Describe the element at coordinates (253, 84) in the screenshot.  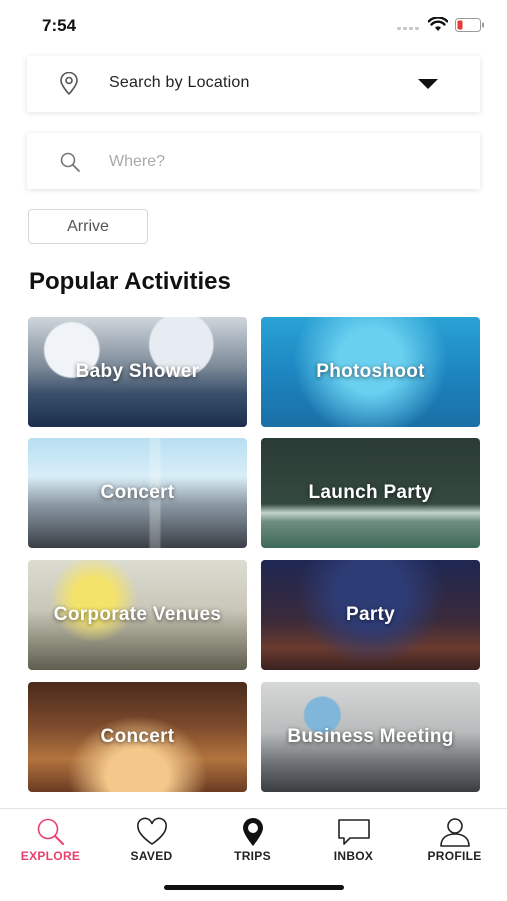
I see `location-select: Search by Location` at that location.